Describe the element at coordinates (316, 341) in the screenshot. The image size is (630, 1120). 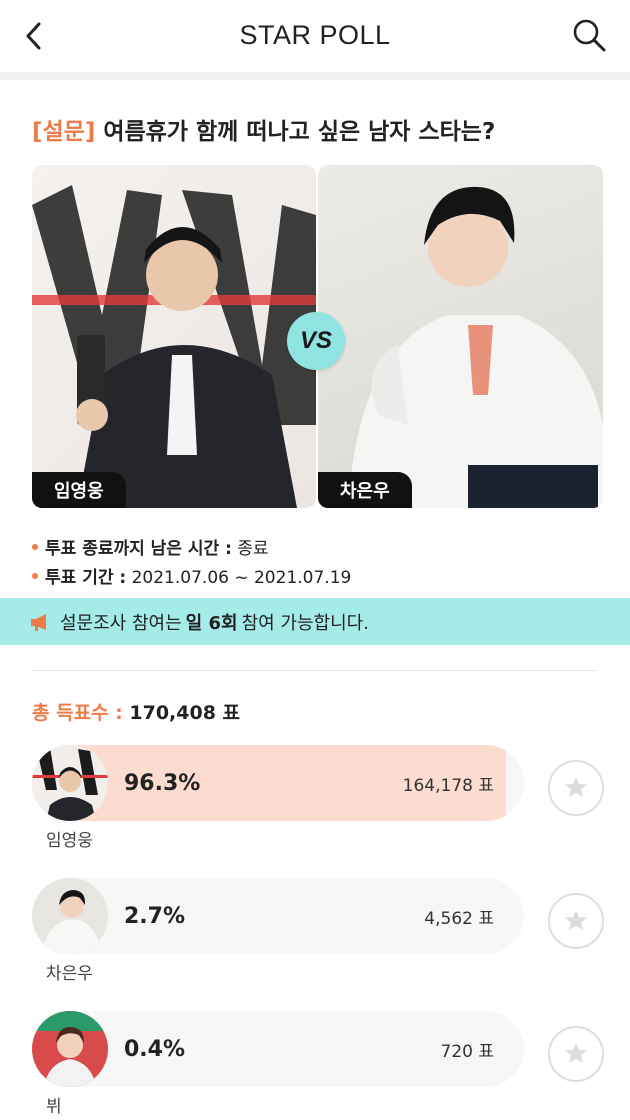
I see `vs-badge: VS` at that location.